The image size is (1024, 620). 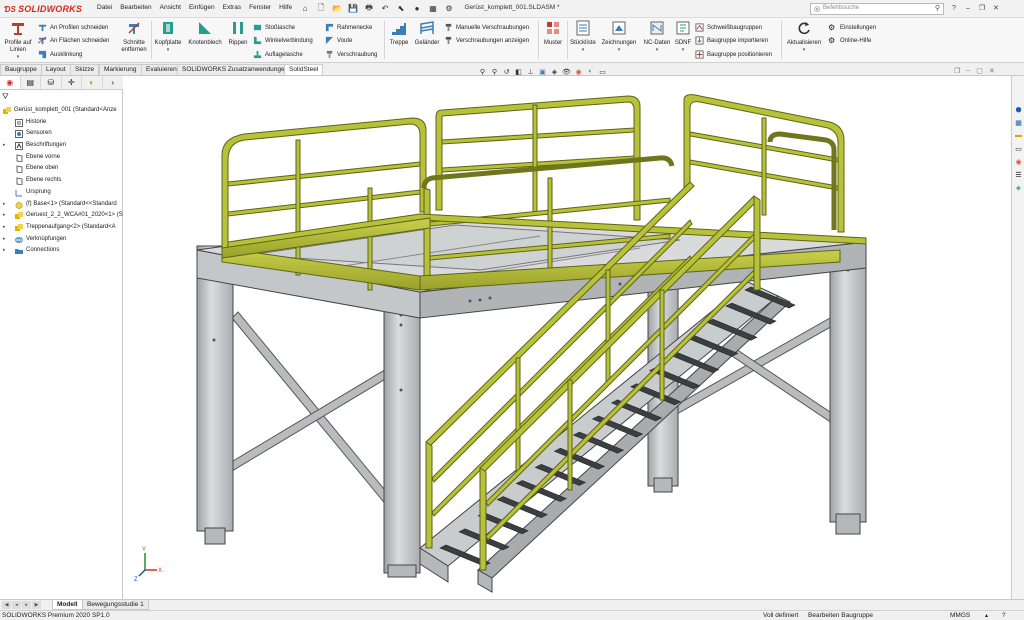 I want to click on tab-solidsteel: SolidSteel, so click(x=304, y=69).